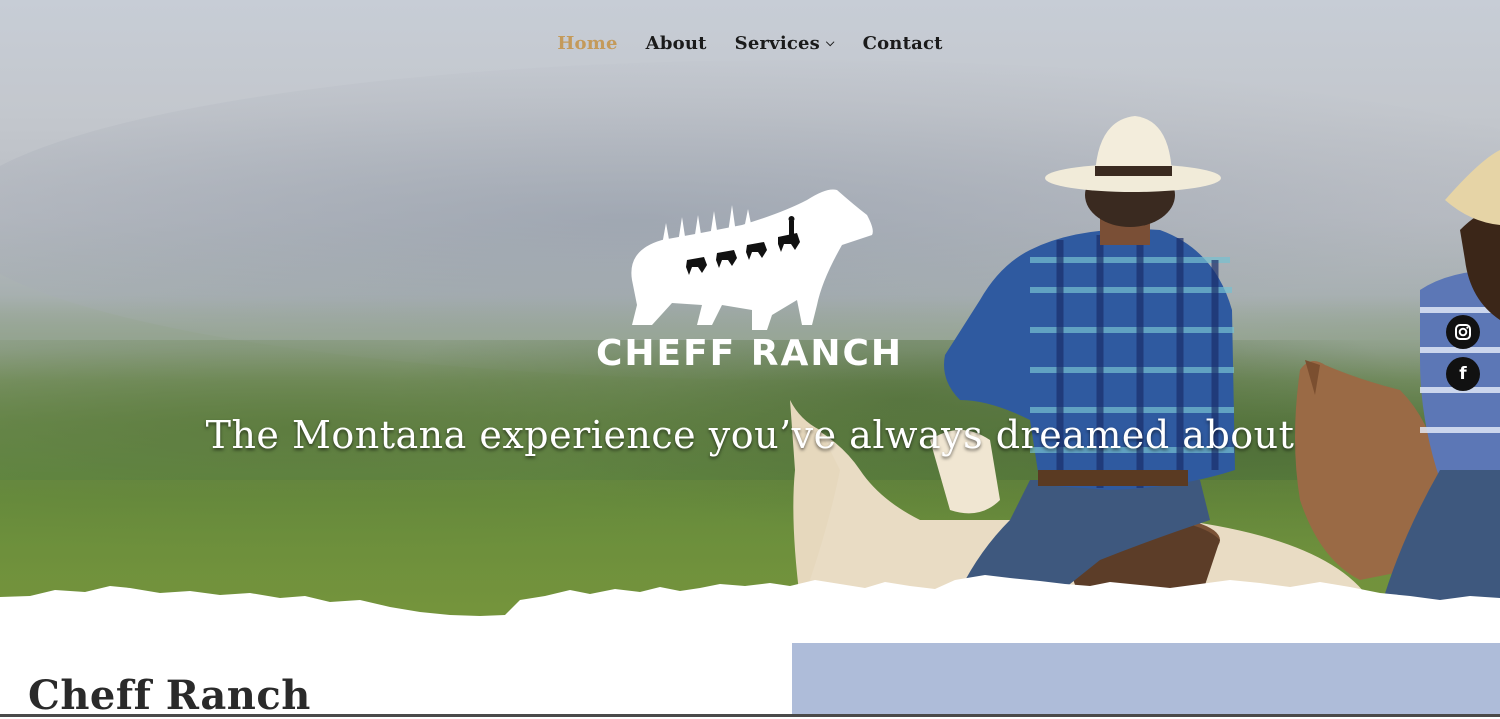  I want to click on facebook-icon: f, so click(1463, 374).